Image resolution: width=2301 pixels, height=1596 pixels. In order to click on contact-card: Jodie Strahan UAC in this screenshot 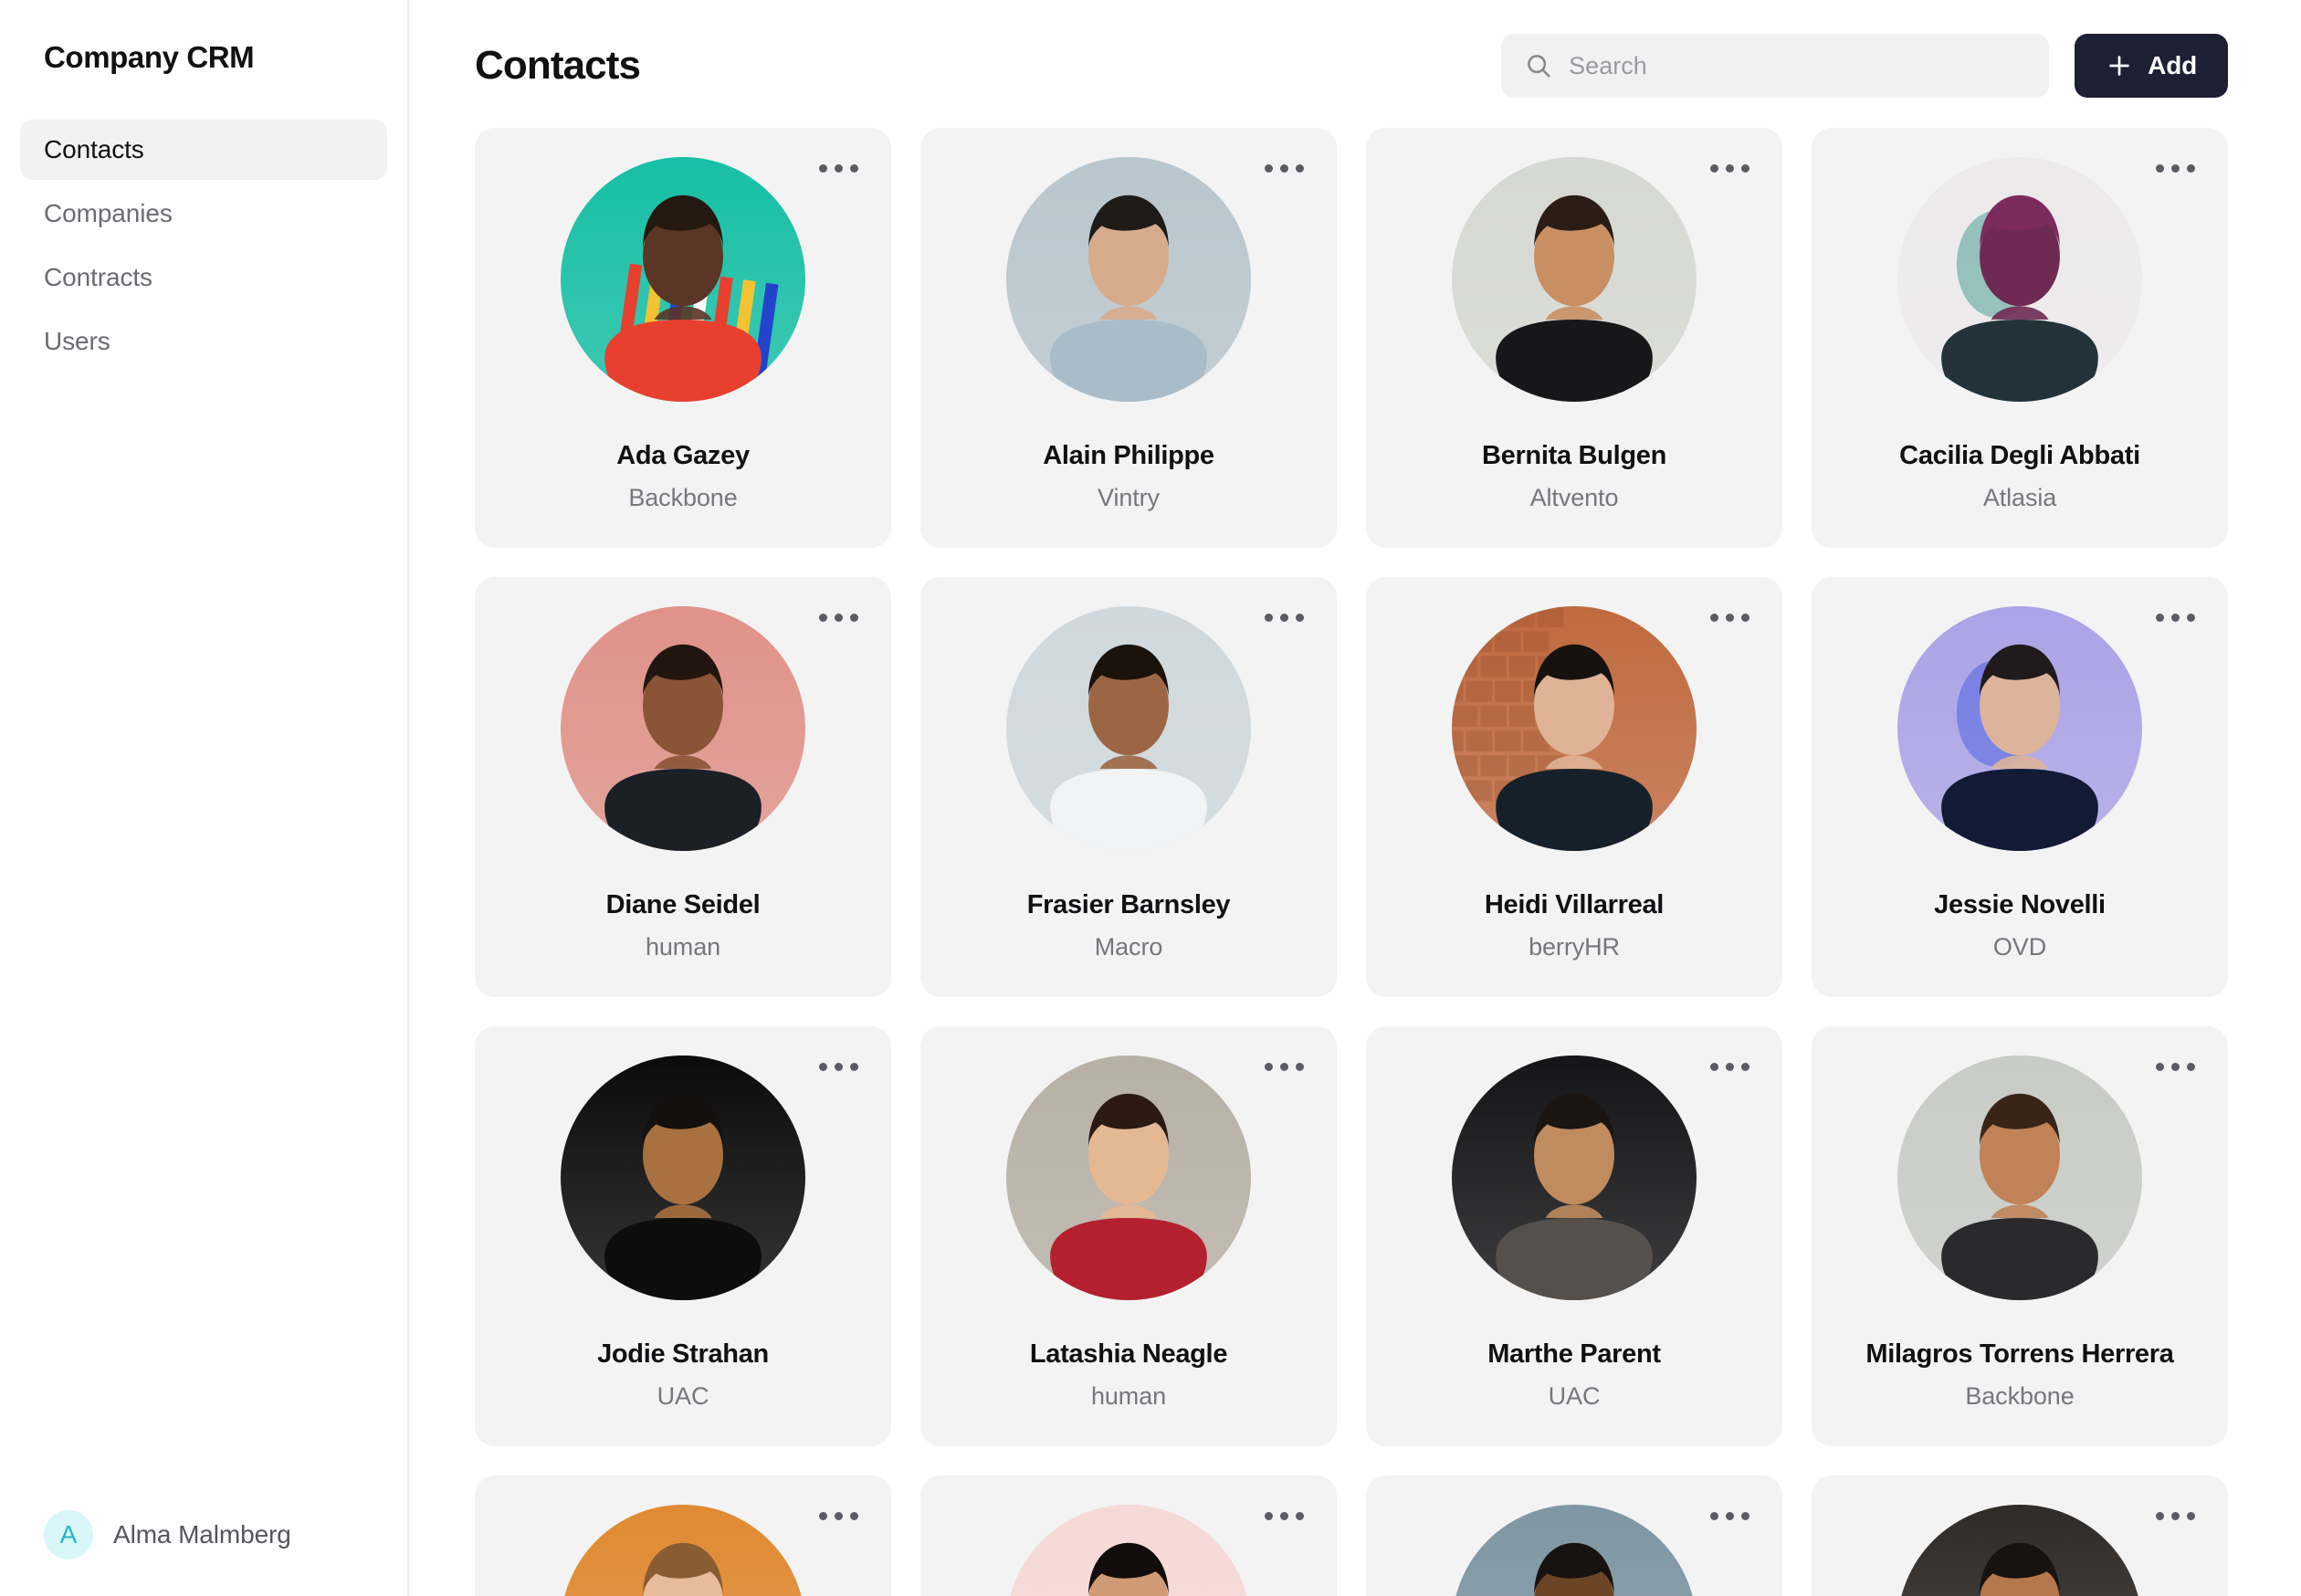, I will do `click(683, 1236)`.